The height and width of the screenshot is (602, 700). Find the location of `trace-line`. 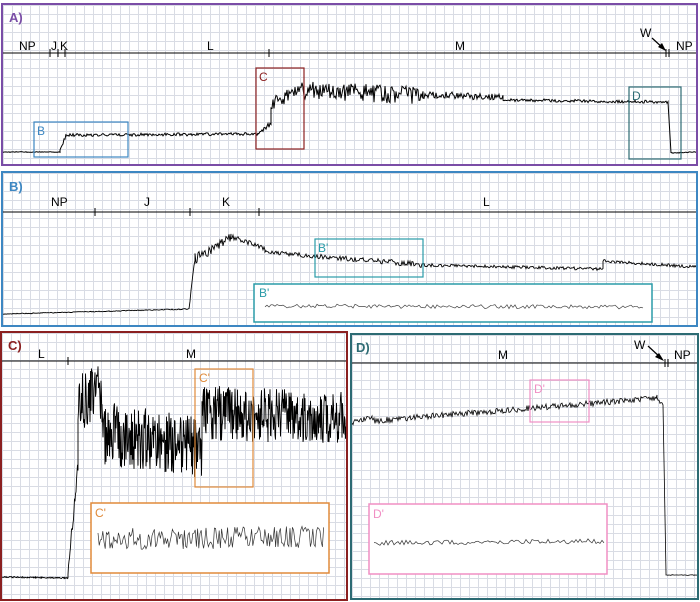

trace-line is located at coordinates (349, 117).